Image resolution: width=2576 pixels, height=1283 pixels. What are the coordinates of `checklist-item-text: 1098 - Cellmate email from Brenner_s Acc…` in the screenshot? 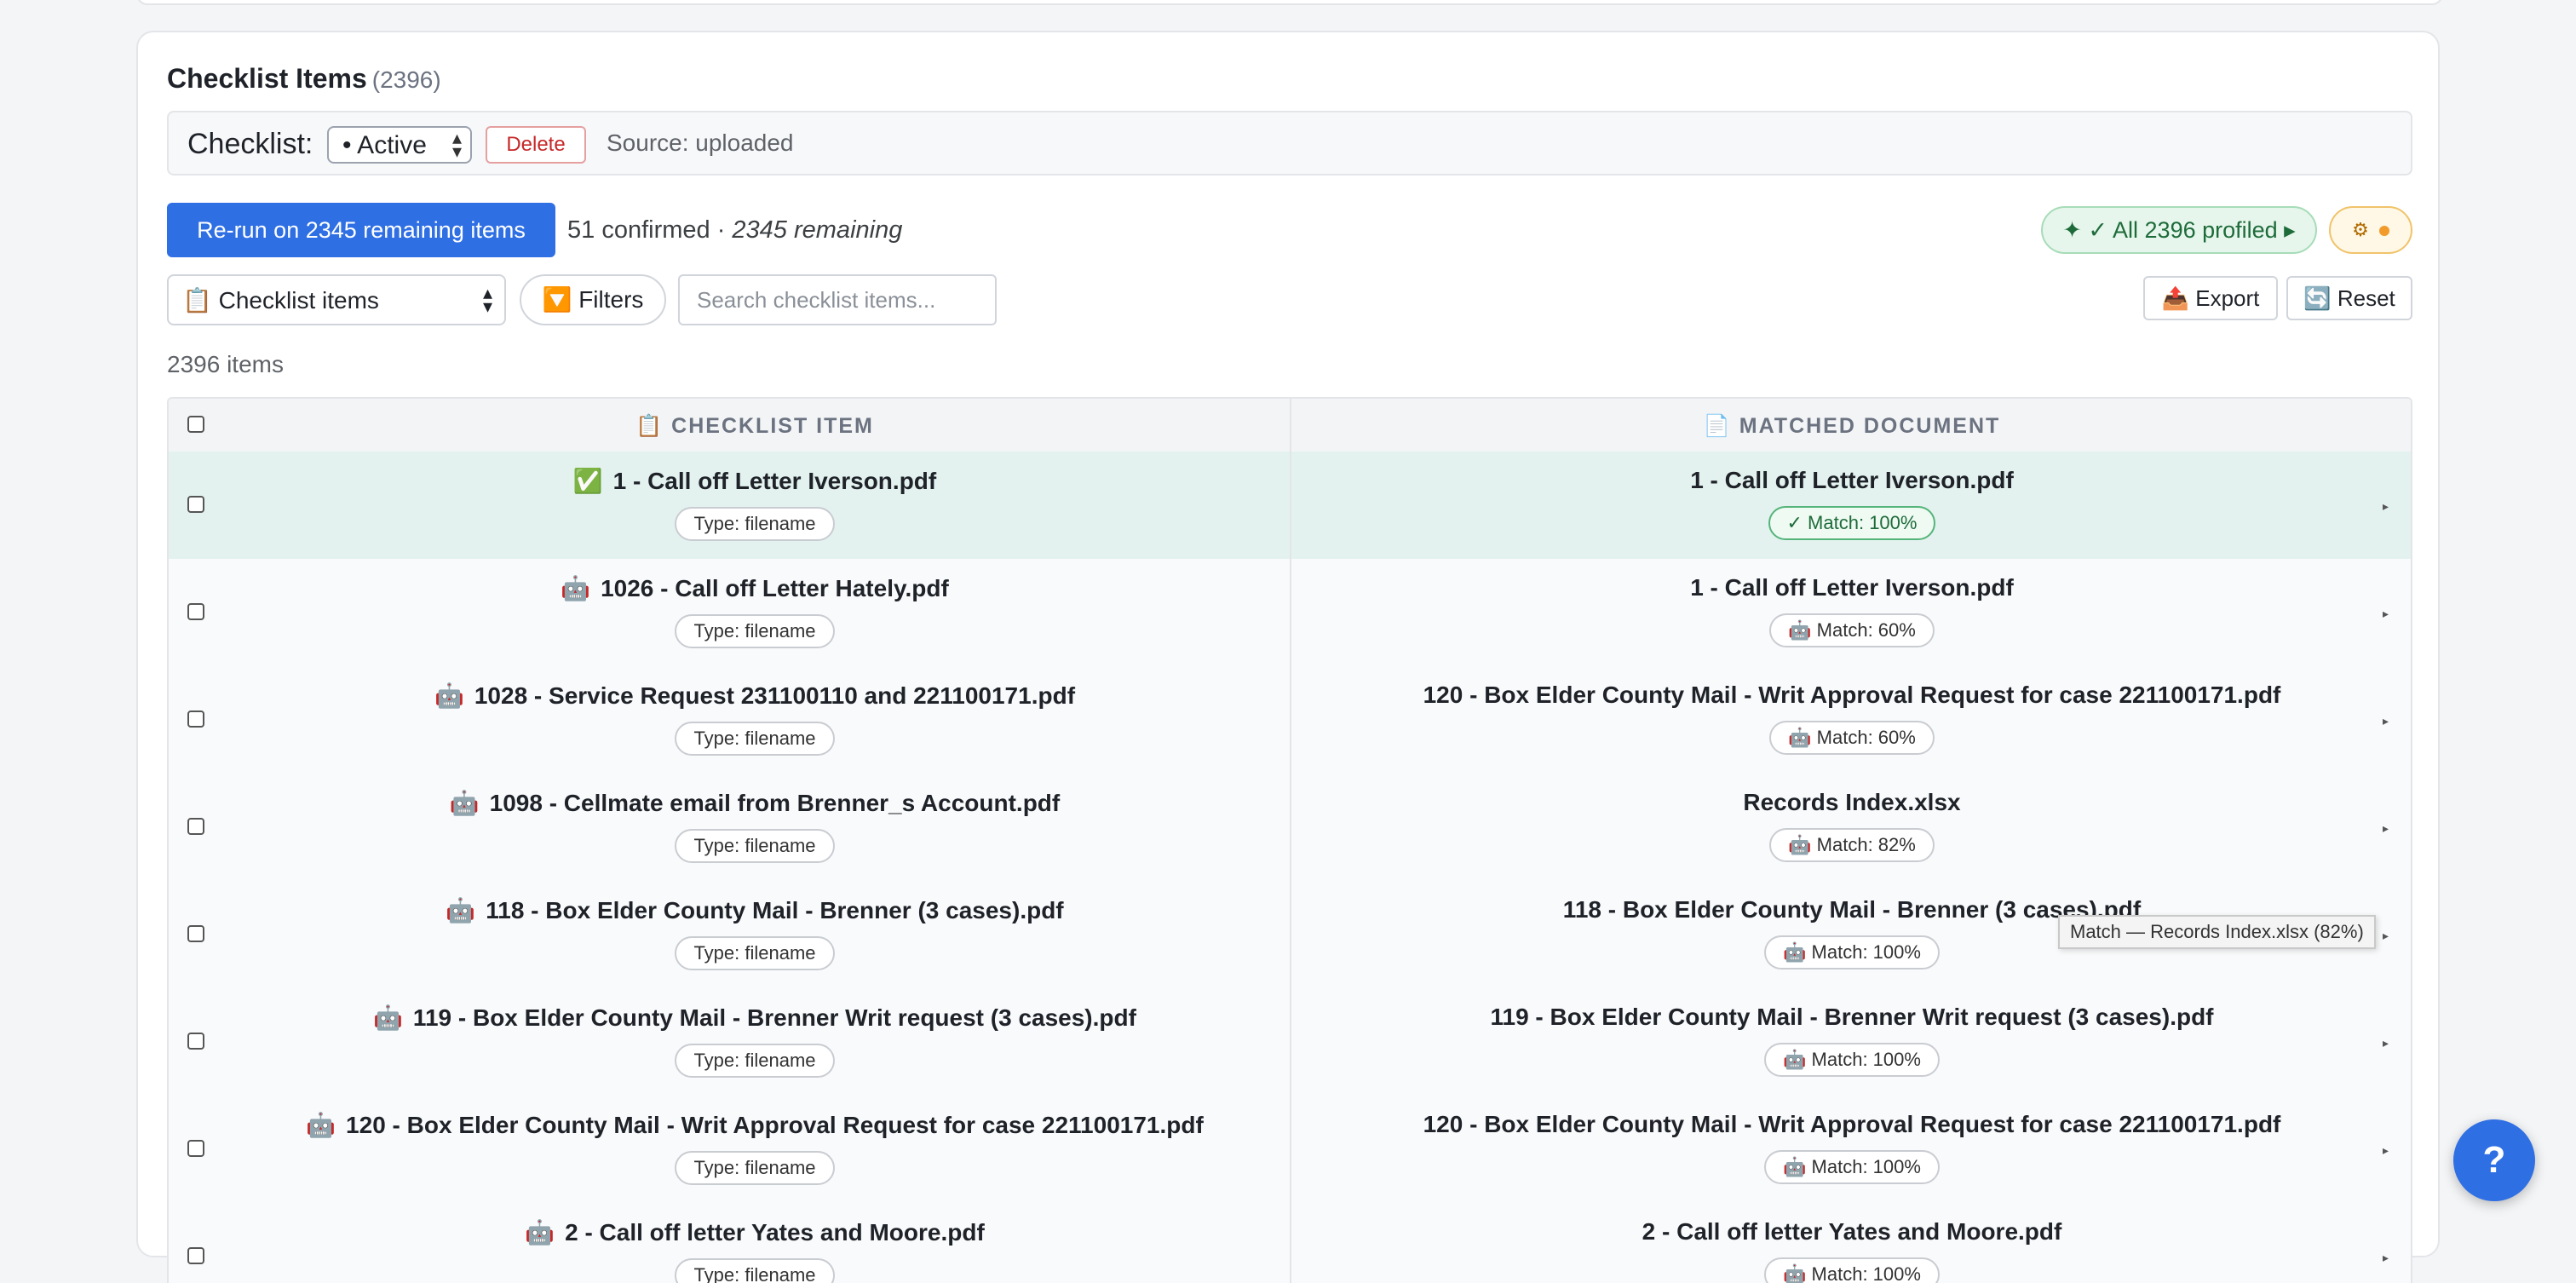 It's located at (775, 803).